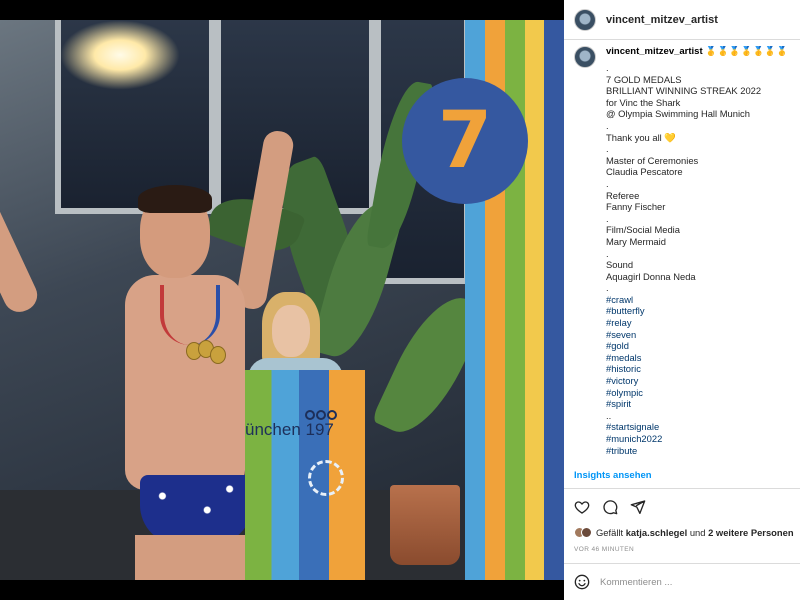  I want to click on olympic-rings-icon, so click(323, 420).